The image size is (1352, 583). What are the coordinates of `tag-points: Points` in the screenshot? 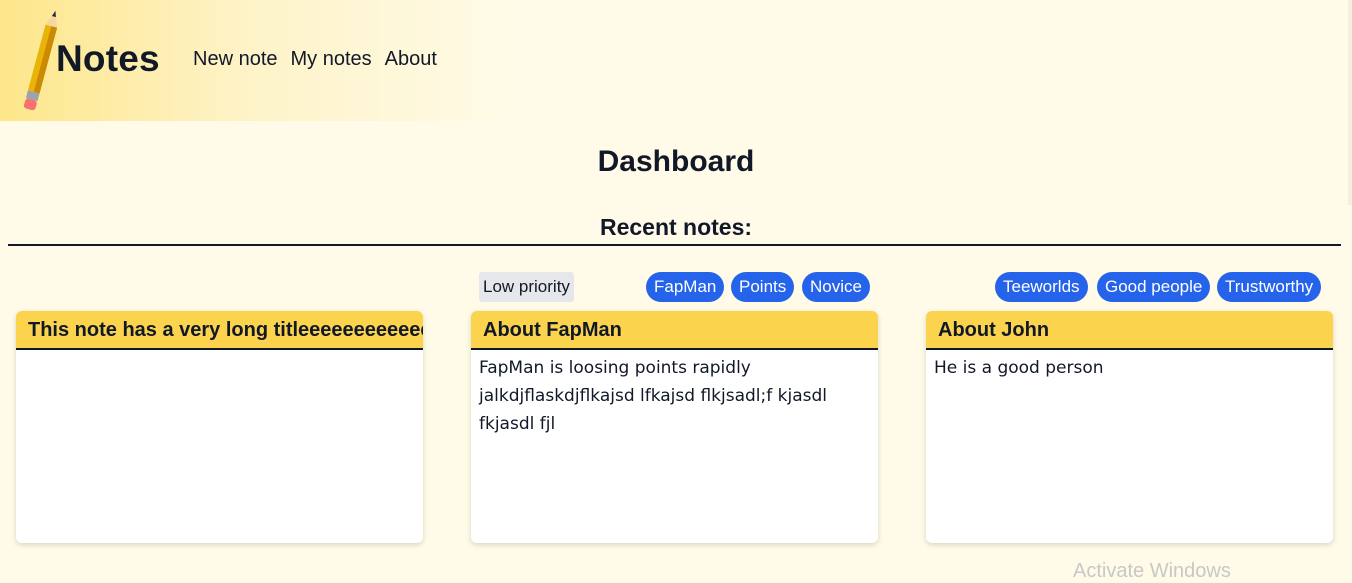 It's located at (763, 287).